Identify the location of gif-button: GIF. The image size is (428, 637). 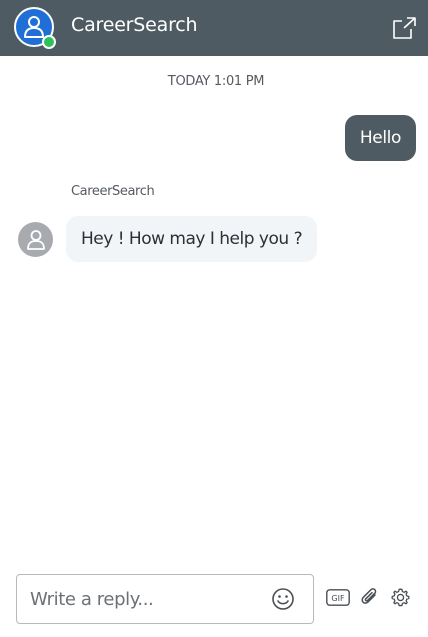
(338, 597).